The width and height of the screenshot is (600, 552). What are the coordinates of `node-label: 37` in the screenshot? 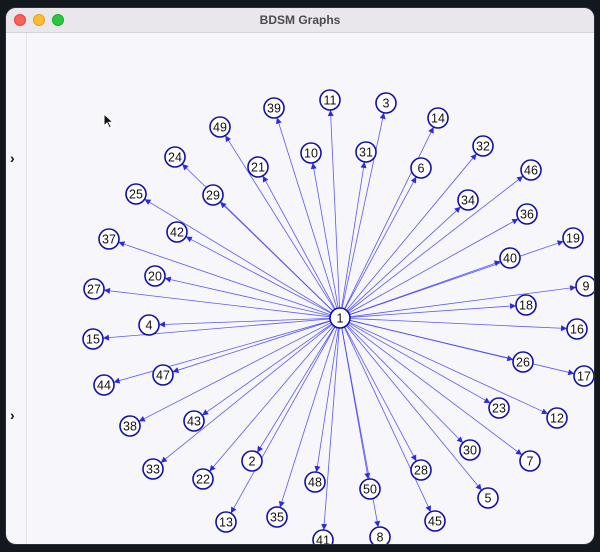 It's located at (109, 240).